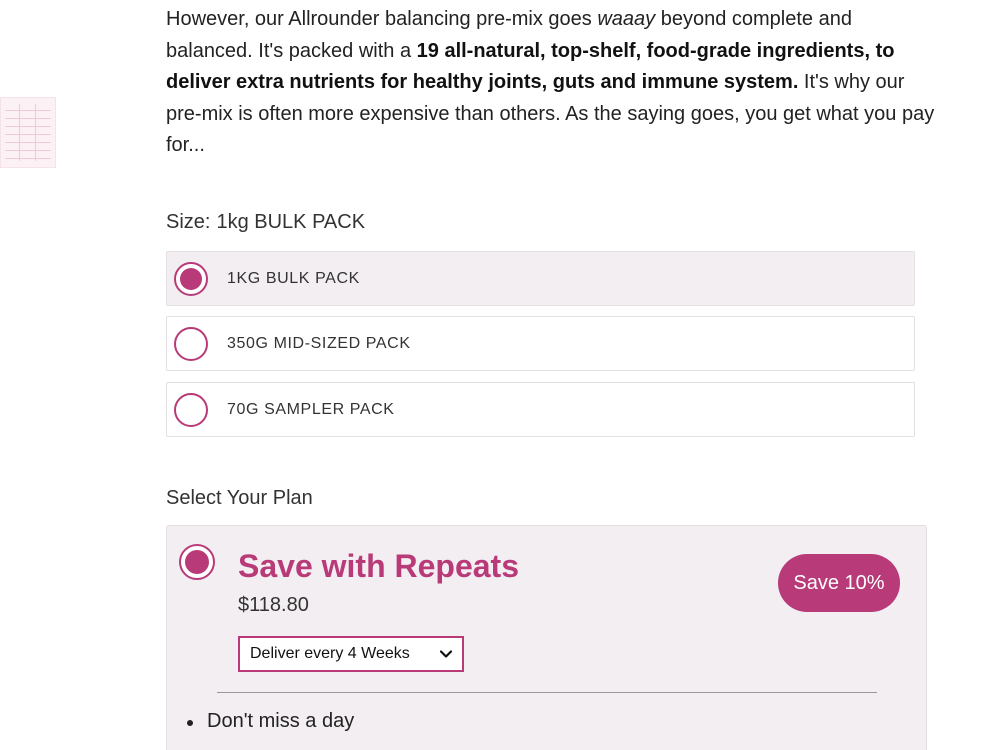  I want to click on size-label-prefix: Size:, so click(188, 222).